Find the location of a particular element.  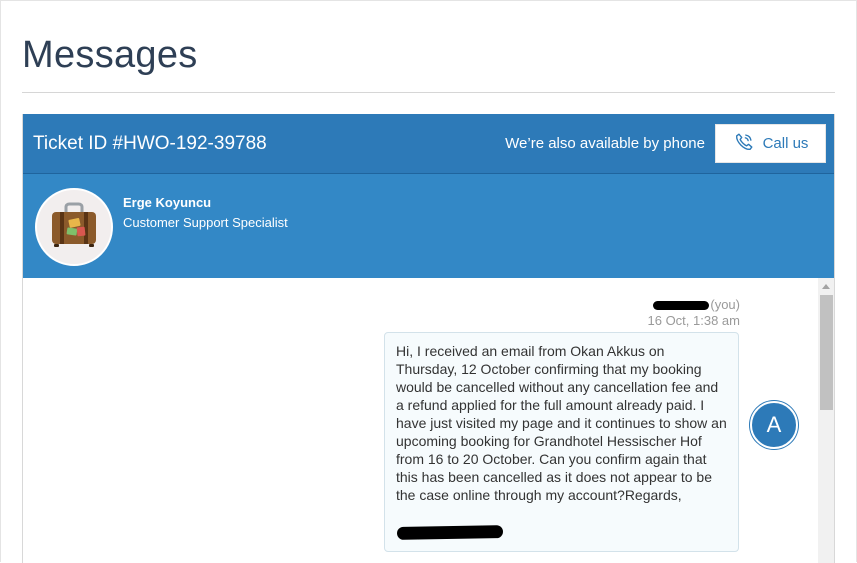

message-sender: (you) is located at coordinates (696, 304).